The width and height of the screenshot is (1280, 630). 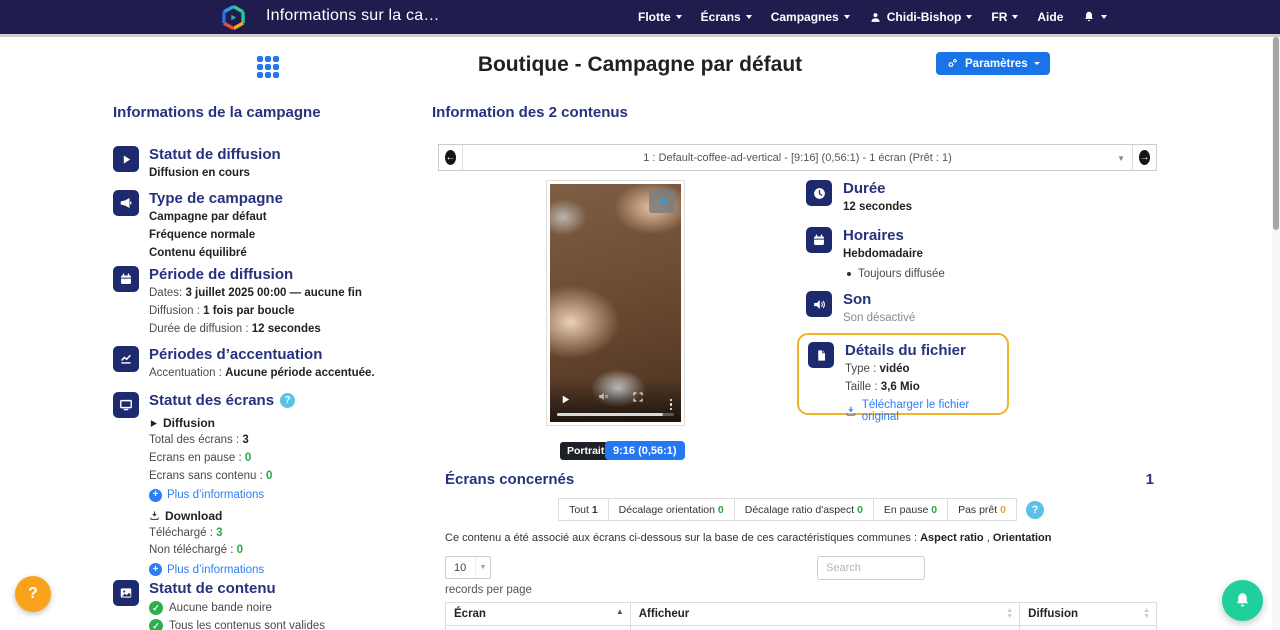 I want to click on arrow-left-icon: ←, so click(x=450, y=157).